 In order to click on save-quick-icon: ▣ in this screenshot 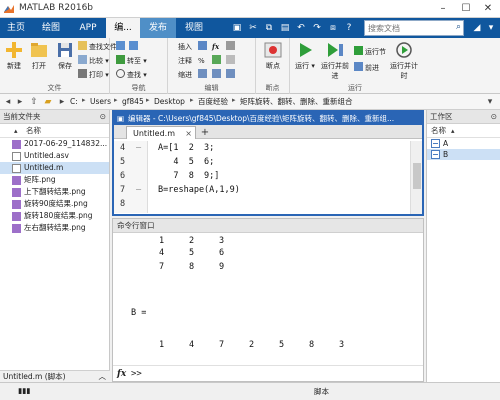, I will do `click(237, 28)`.